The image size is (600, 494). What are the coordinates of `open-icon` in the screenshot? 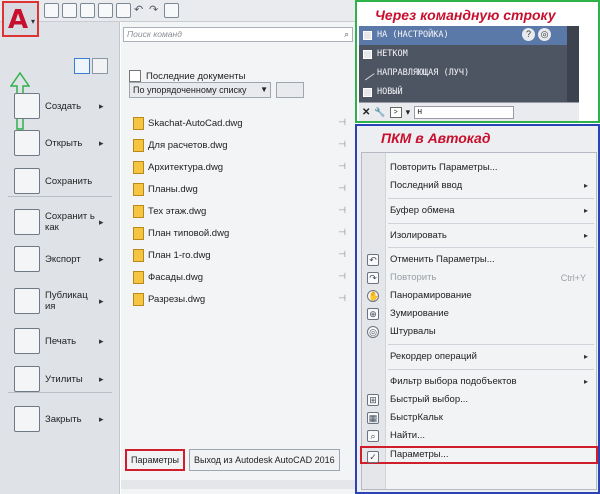 It's located at (69, 10).